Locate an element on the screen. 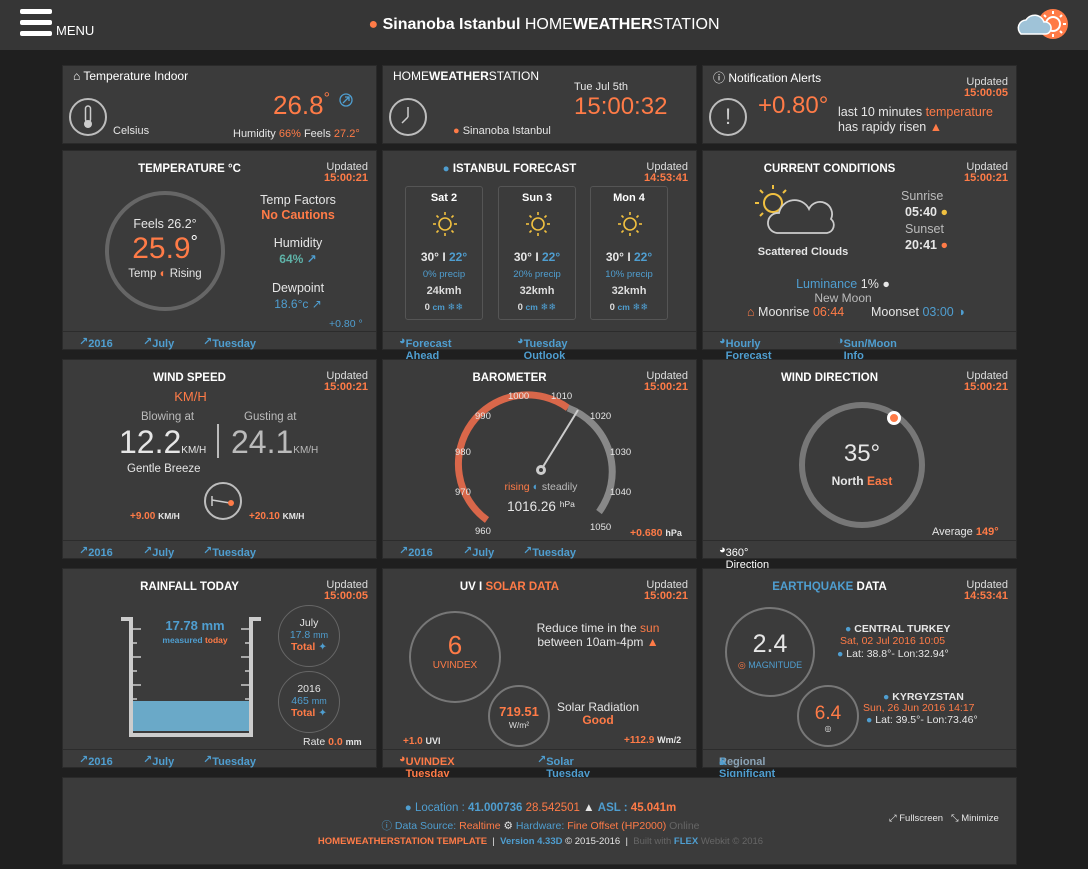 The height and width of the screenshot is (869, 1088). indoor-feels: 27.2° is located at coordinates (346, 134).